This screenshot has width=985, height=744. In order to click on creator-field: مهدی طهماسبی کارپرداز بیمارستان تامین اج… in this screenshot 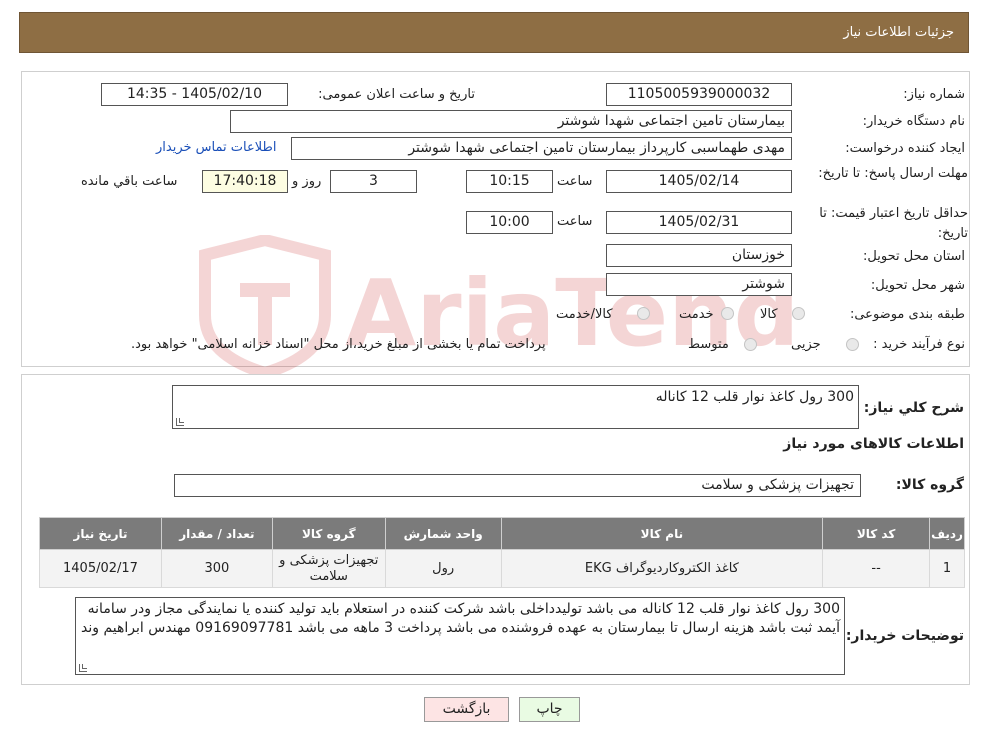, I will do `click(541, 148)`.